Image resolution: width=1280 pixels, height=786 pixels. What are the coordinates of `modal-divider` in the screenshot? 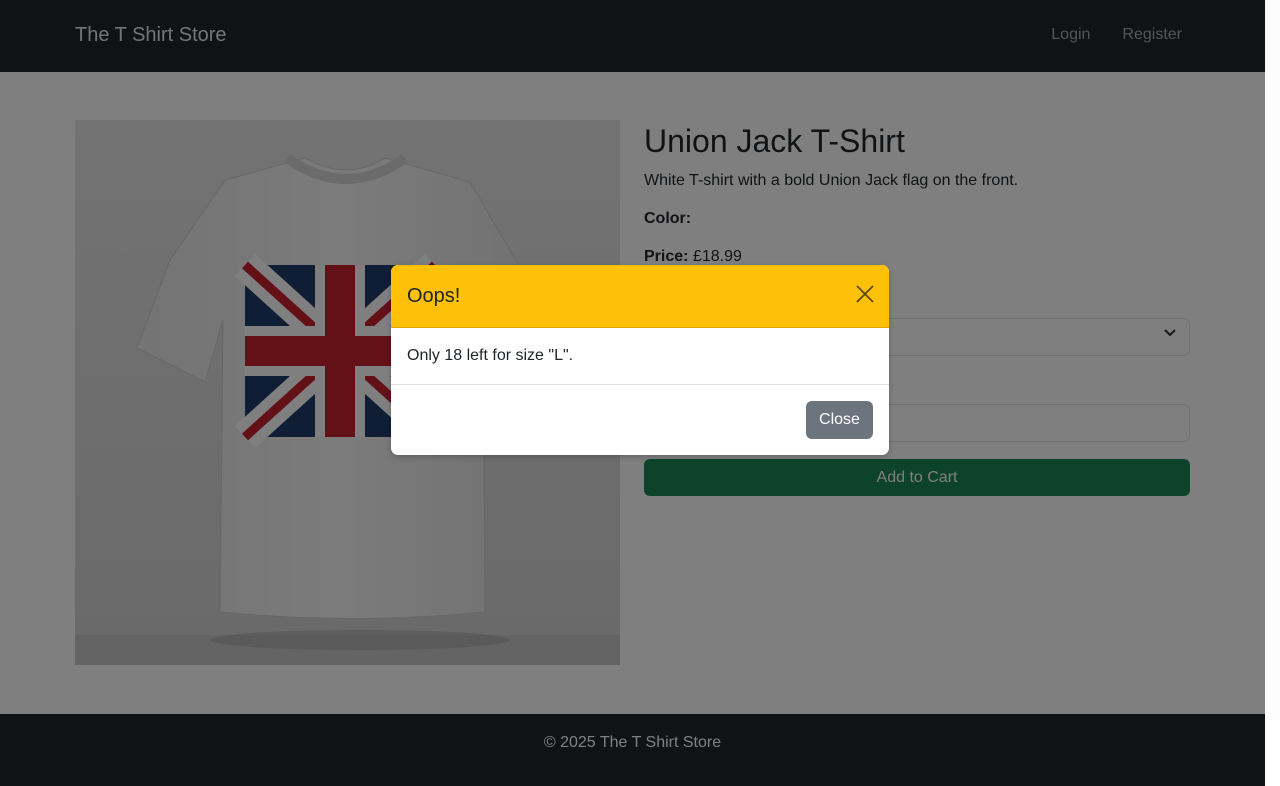 It's located at (640, 384).